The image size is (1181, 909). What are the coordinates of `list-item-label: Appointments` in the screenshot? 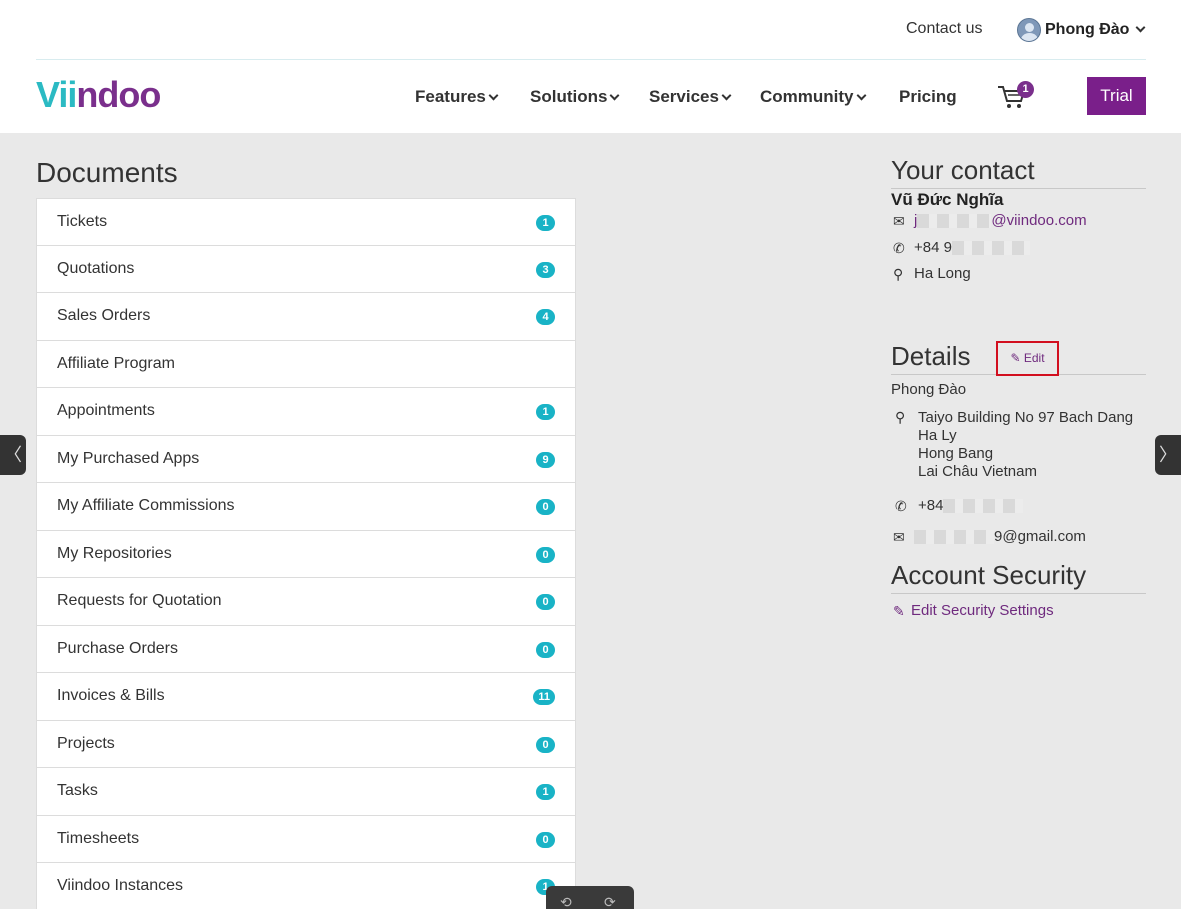 It's located at (106, 410).